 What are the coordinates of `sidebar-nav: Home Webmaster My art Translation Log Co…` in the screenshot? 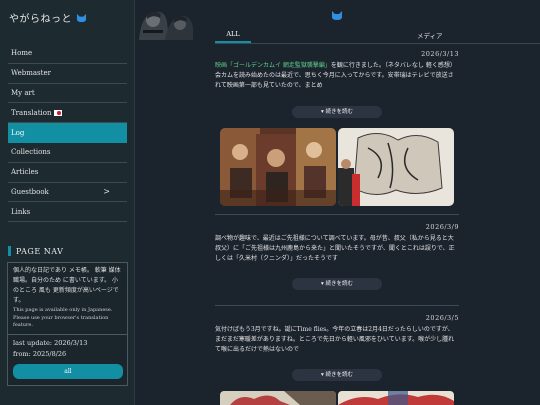 It's located at (67, 133).